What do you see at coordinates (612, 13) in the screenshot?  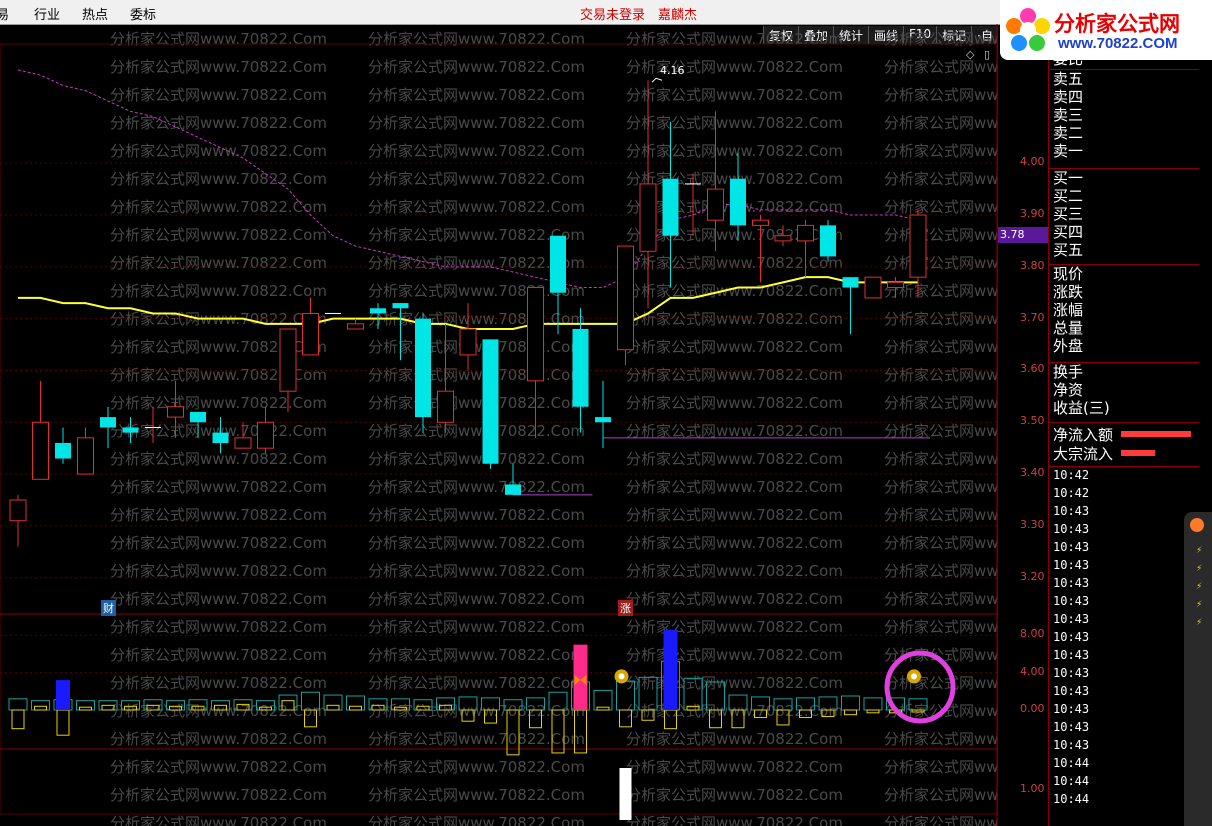 I see `login-status: 交易未登录` at bounding box center [612, 13].